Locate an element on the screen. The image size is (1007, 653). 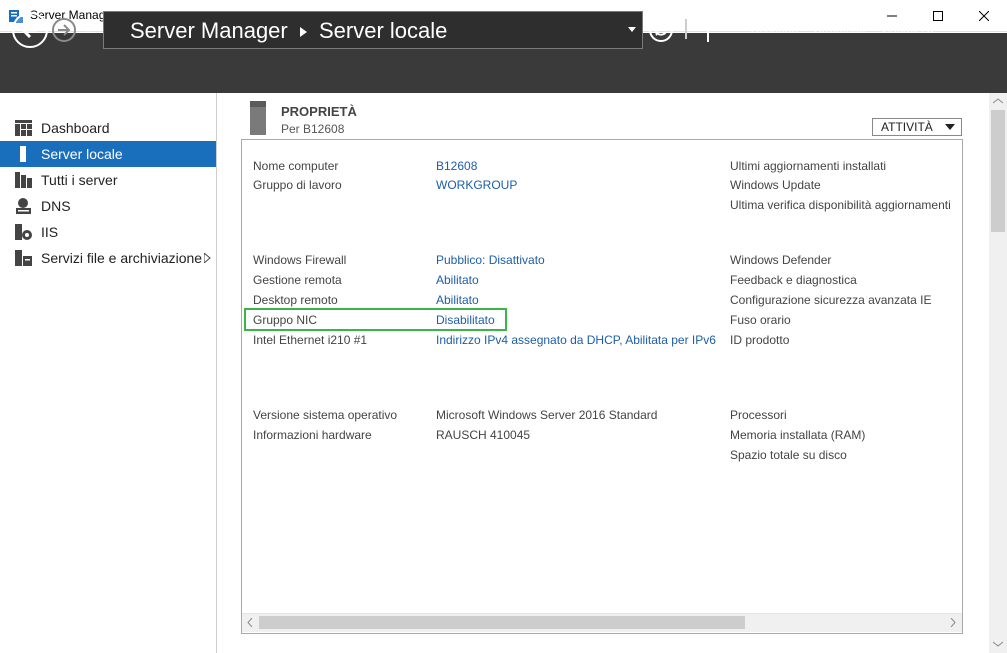
notifications-button is located at coordinates (716, 29).